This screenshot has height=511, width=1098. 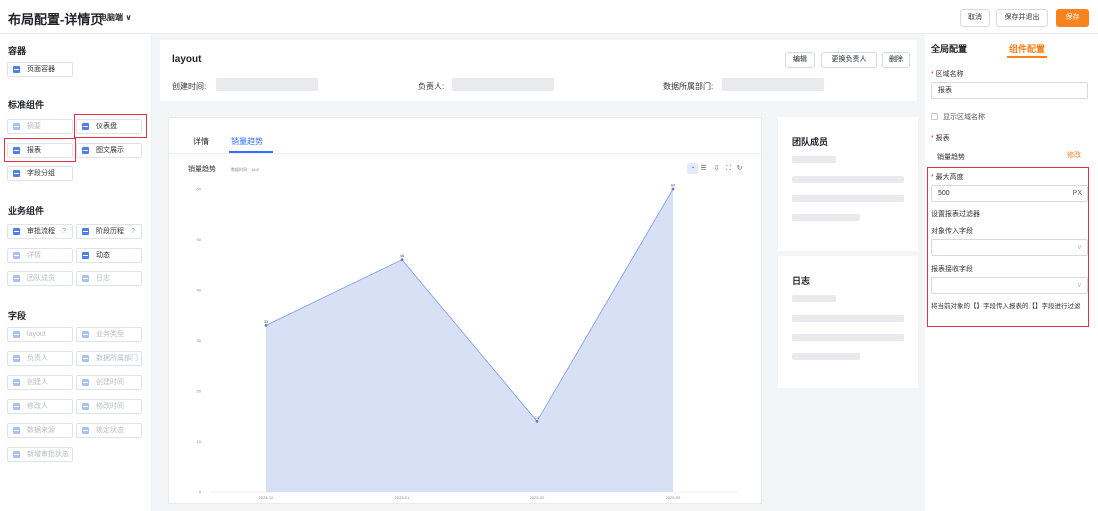 What do you see at coordinates (537, 417) in the screenshot?
I see `data-label: 14` at bounding box center [537, 417].